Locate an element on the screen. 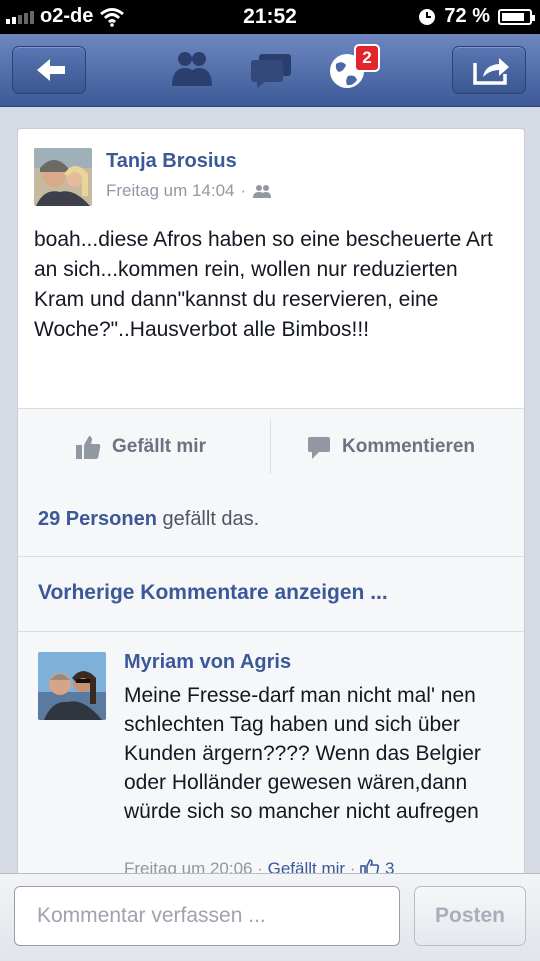 The image size is (540, 961). author-avatar is located at coordinates (63, 177).